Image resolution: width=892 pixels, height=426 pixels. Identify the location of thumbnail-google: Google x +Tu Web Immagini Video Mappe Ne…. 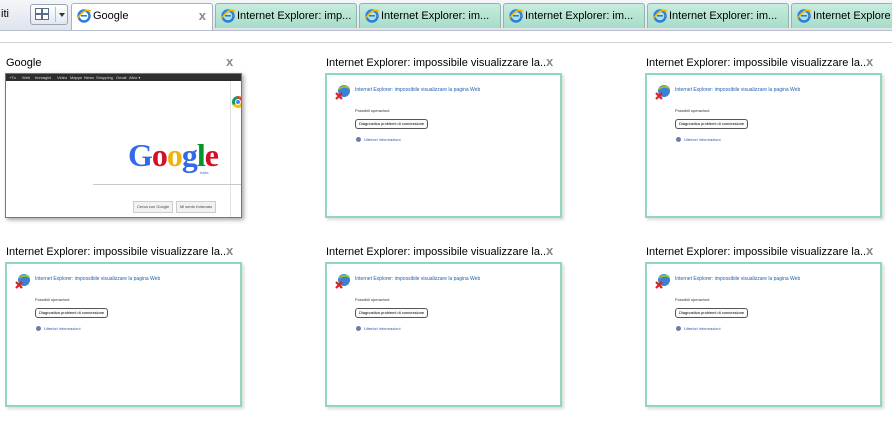
(125, 145).